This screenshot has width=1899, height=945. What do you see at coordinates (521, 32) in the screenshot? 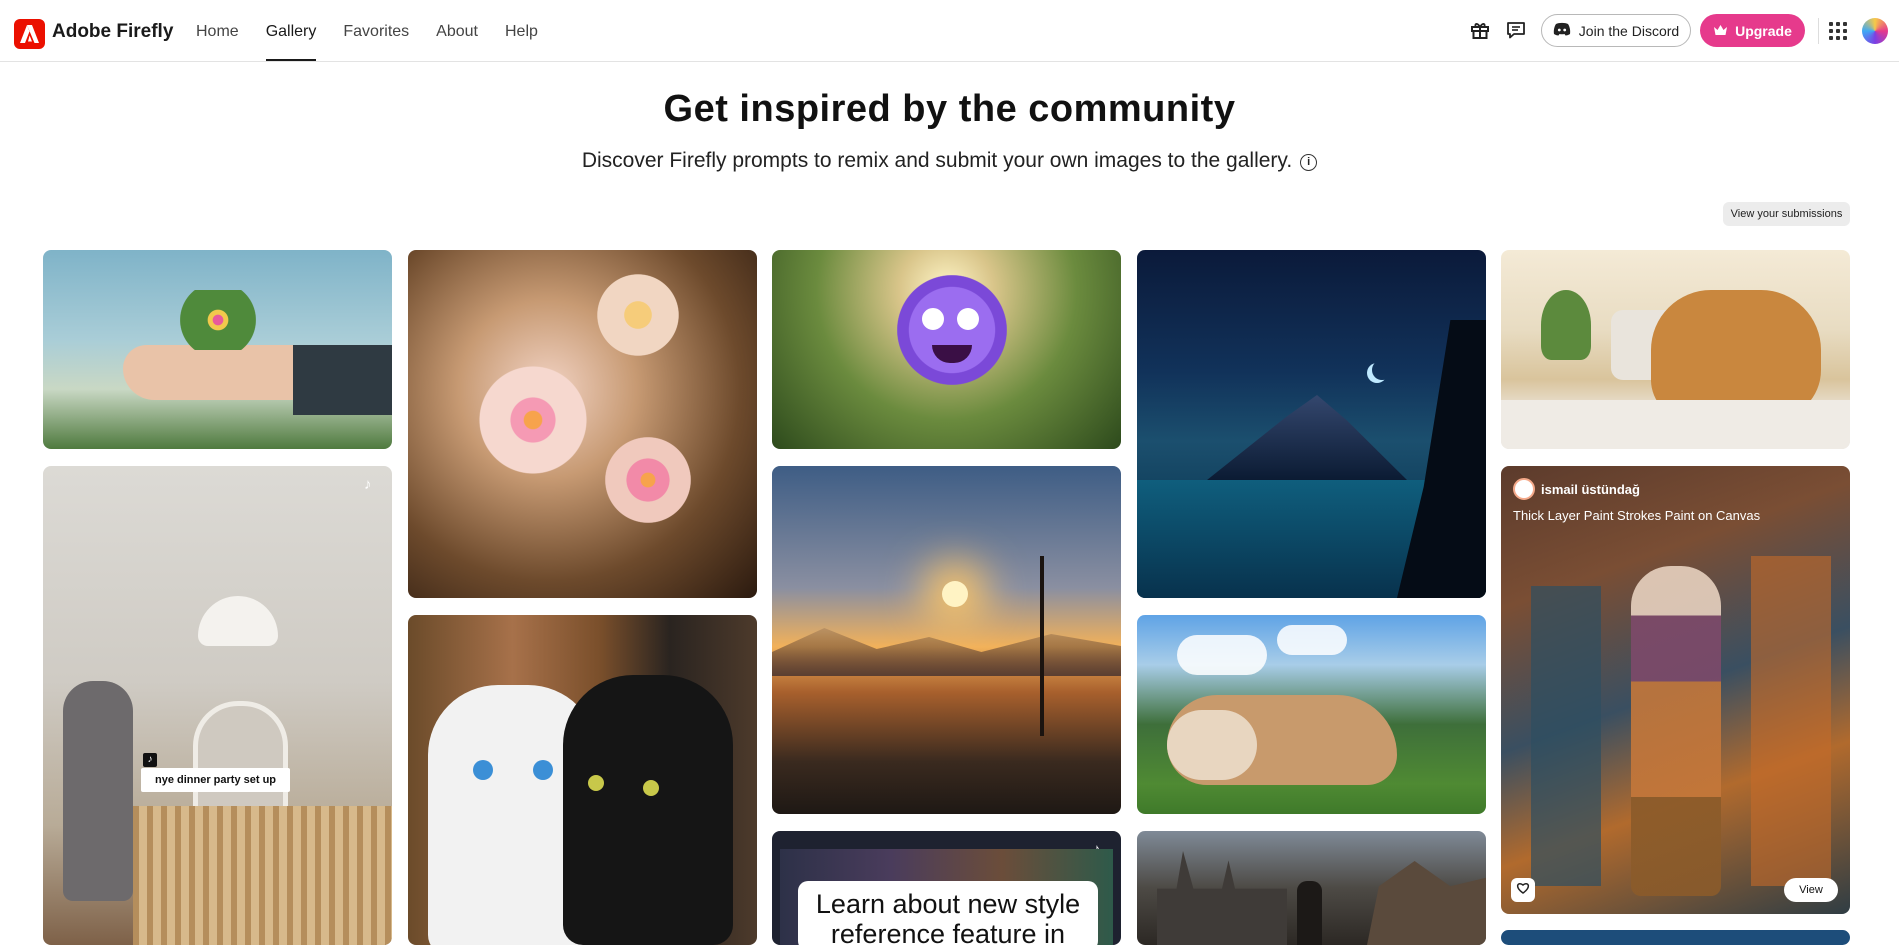
I see `nav-help: Help` at bounding box center [521, 32].